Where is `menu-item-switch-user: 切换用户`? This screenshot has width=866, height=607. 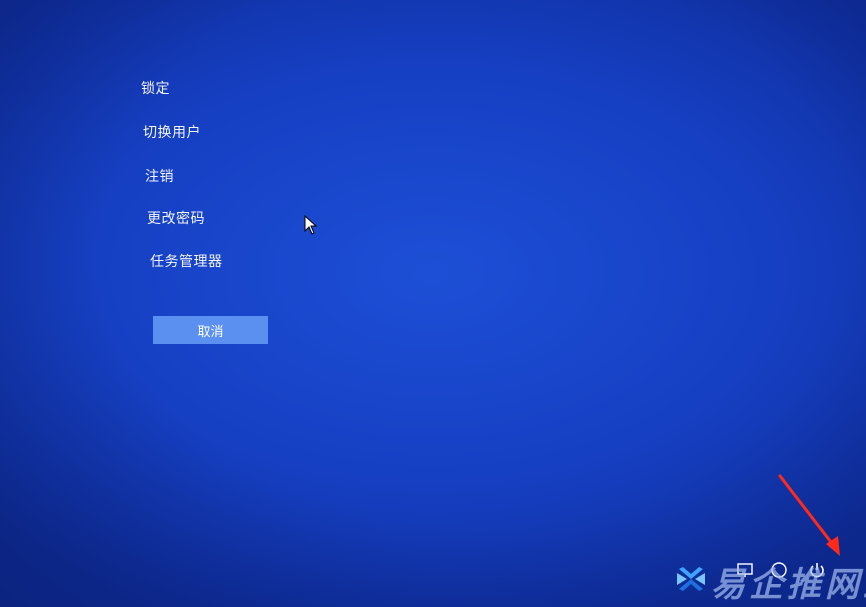
menu-item-switch-user: 切换用户 is located at coordinates (172, 132).